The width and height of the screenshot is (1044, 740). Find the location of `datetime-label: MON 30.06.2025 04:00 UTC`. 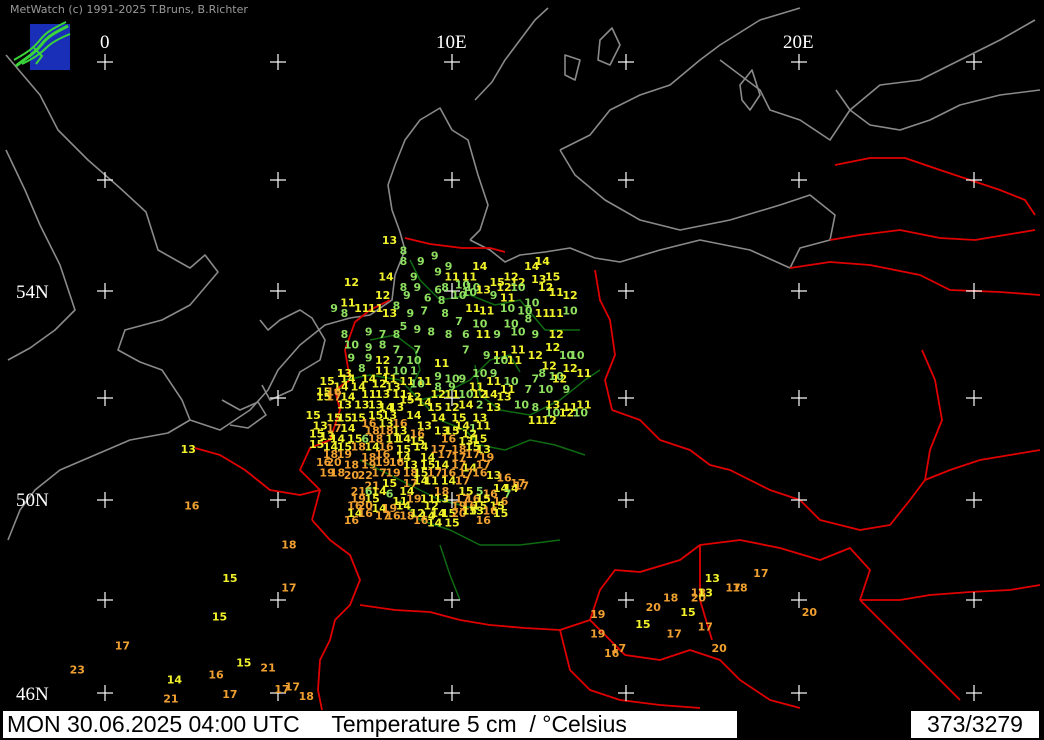

datetime-label: MON 30.06.2025 04:00 UTC is located at coordinates (153, 724).